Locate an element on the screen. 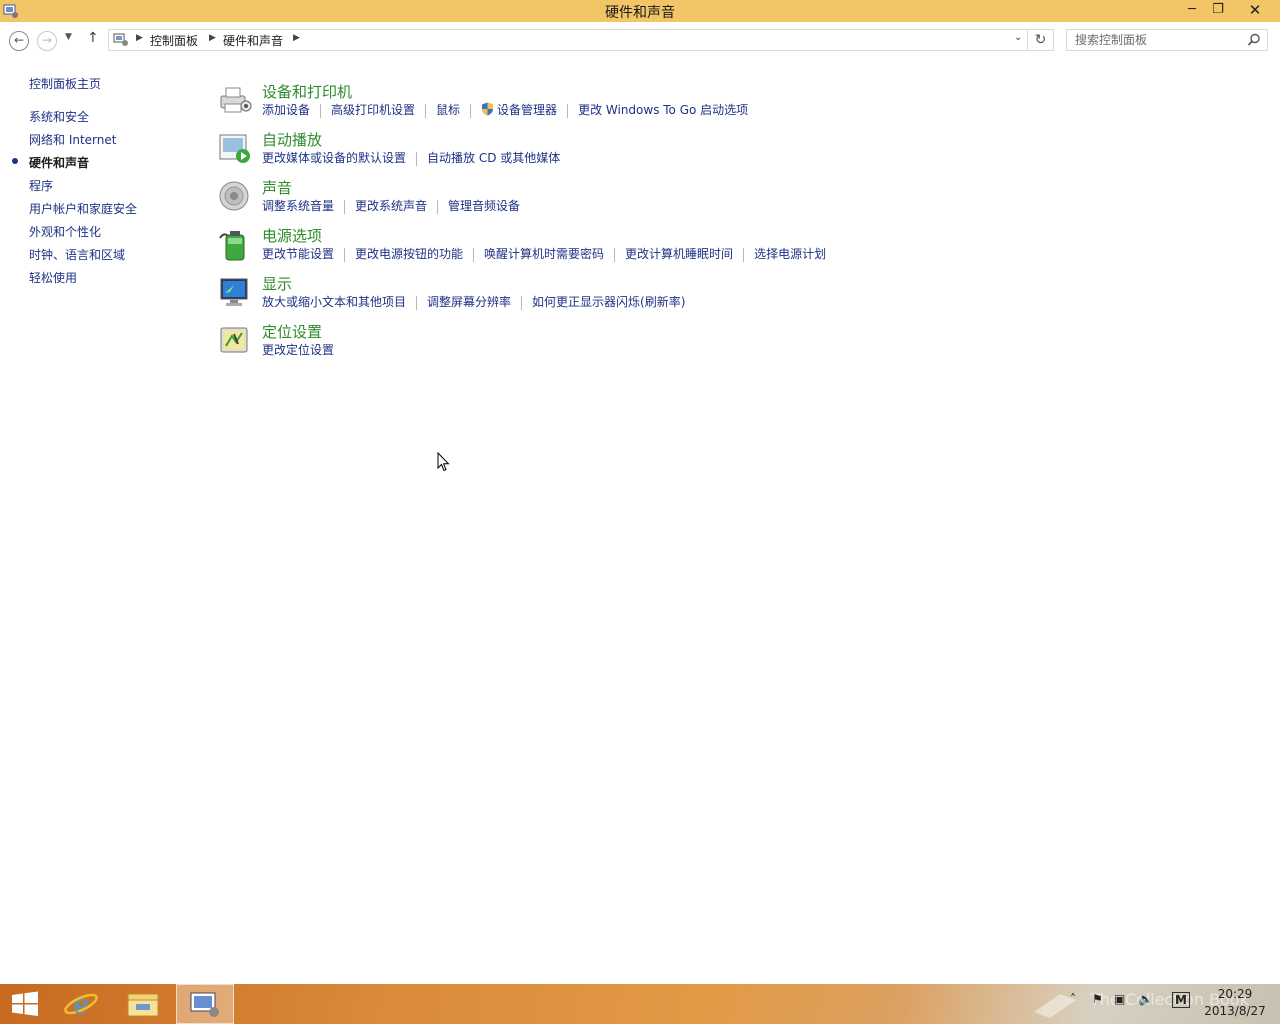  window-title: 硬件和声音 is located at coordinates (640, 13).